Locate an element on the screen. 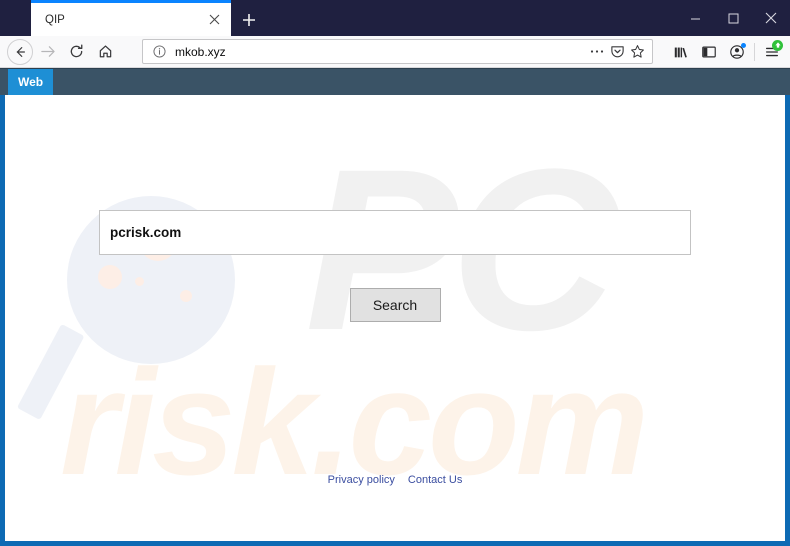  tab-close-icon is located at coordinates (214, 20).